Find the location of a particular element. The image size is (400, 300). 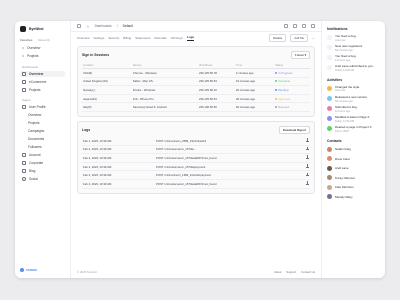

sidebar-item-corporate: Corporate is located at coordinates (42, 163).